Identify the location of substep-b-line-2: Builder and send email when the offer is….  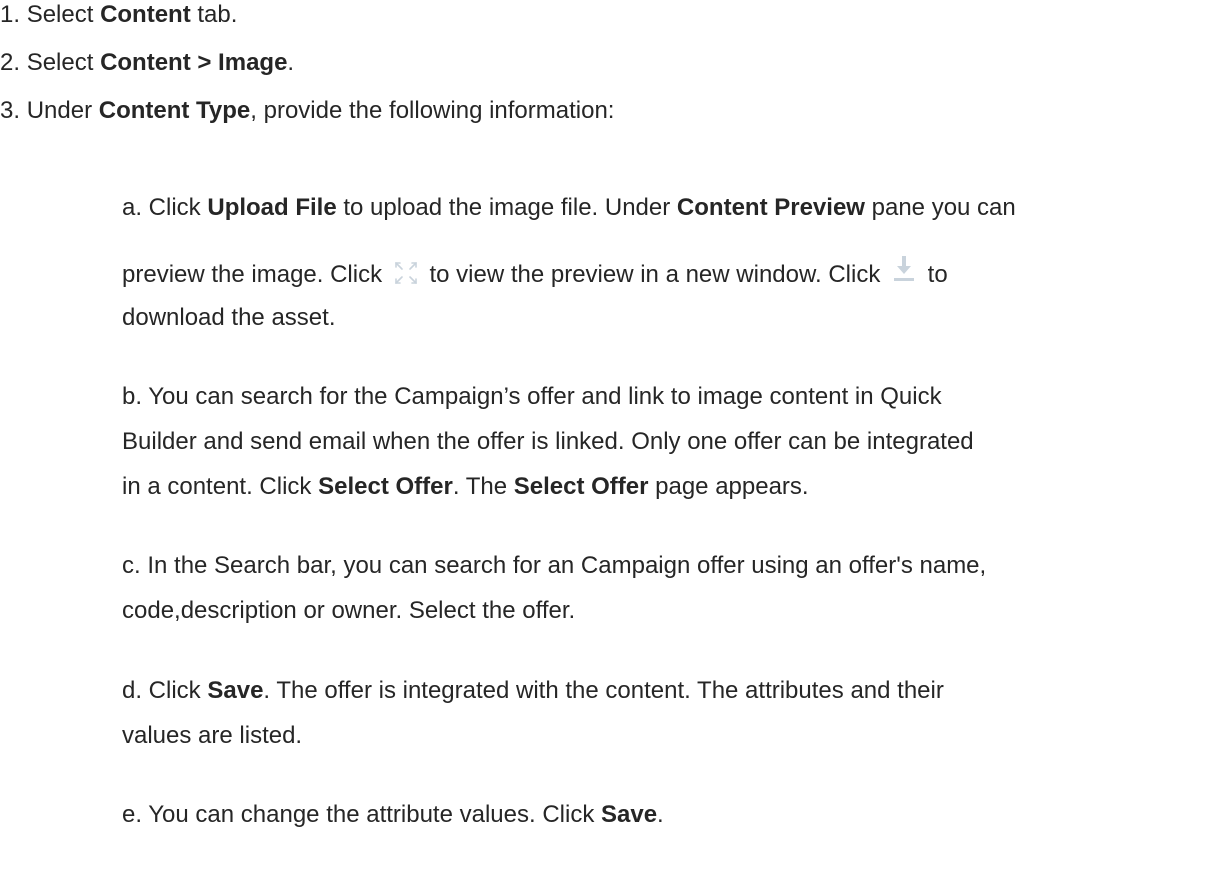
(548, 442).